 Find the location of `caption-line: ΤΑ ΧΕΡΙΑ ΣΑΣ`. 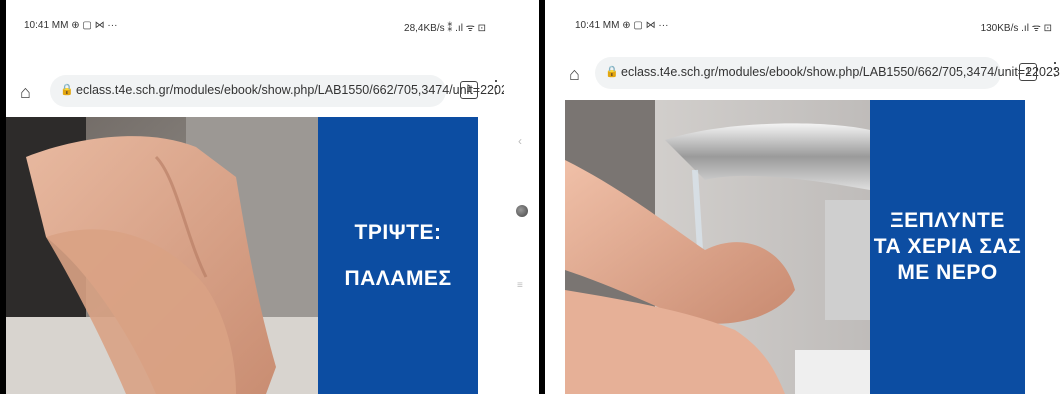

caption-line: ΤΑ ΧΕΡΙΑ ΣΑΣ is located at coordinates (947, 246).